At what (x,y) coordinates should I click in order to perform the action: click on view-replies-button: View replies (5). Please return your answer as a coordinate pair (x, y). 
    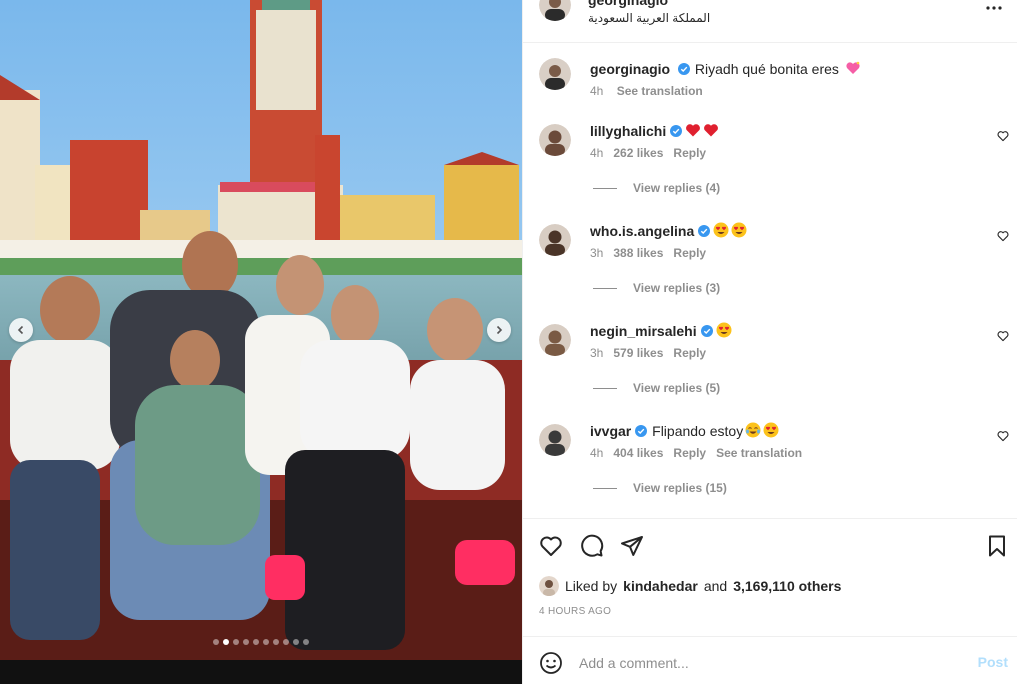
    Looking at the image, I should click on (656, 388).